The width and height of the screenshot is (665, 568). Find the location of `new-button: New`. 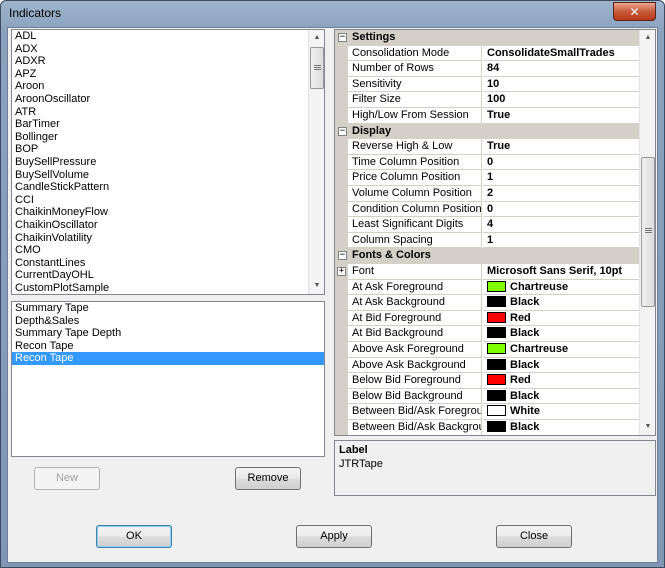

new-button: New is located at coordinates (67, 478).